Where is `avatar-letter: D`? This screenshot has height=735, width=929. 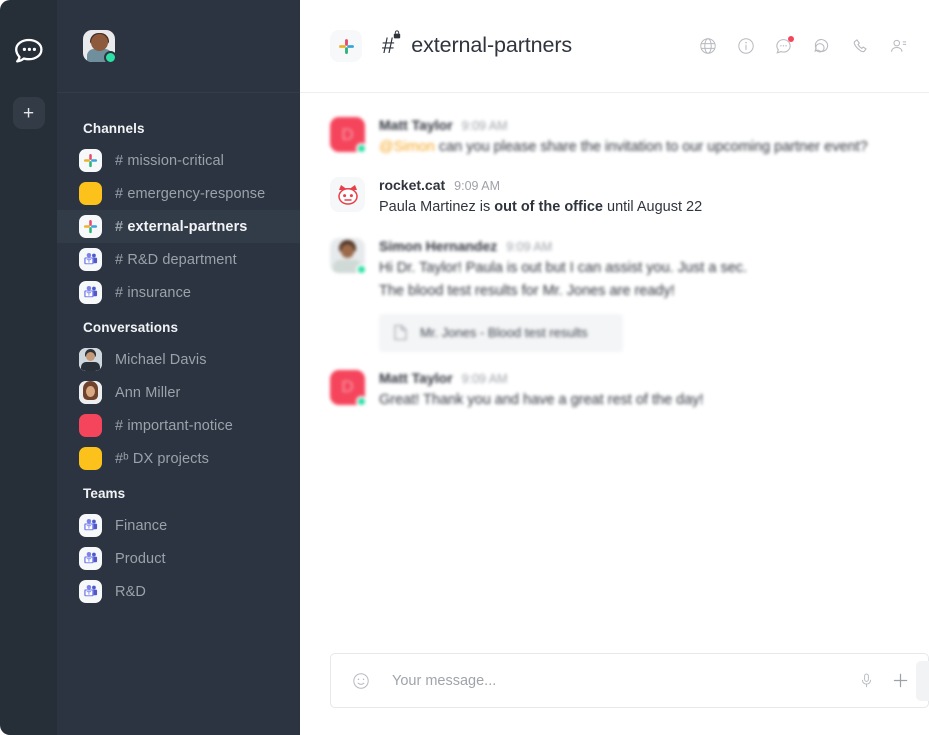
avatar-letter: D is located at coordinates (347, 387).